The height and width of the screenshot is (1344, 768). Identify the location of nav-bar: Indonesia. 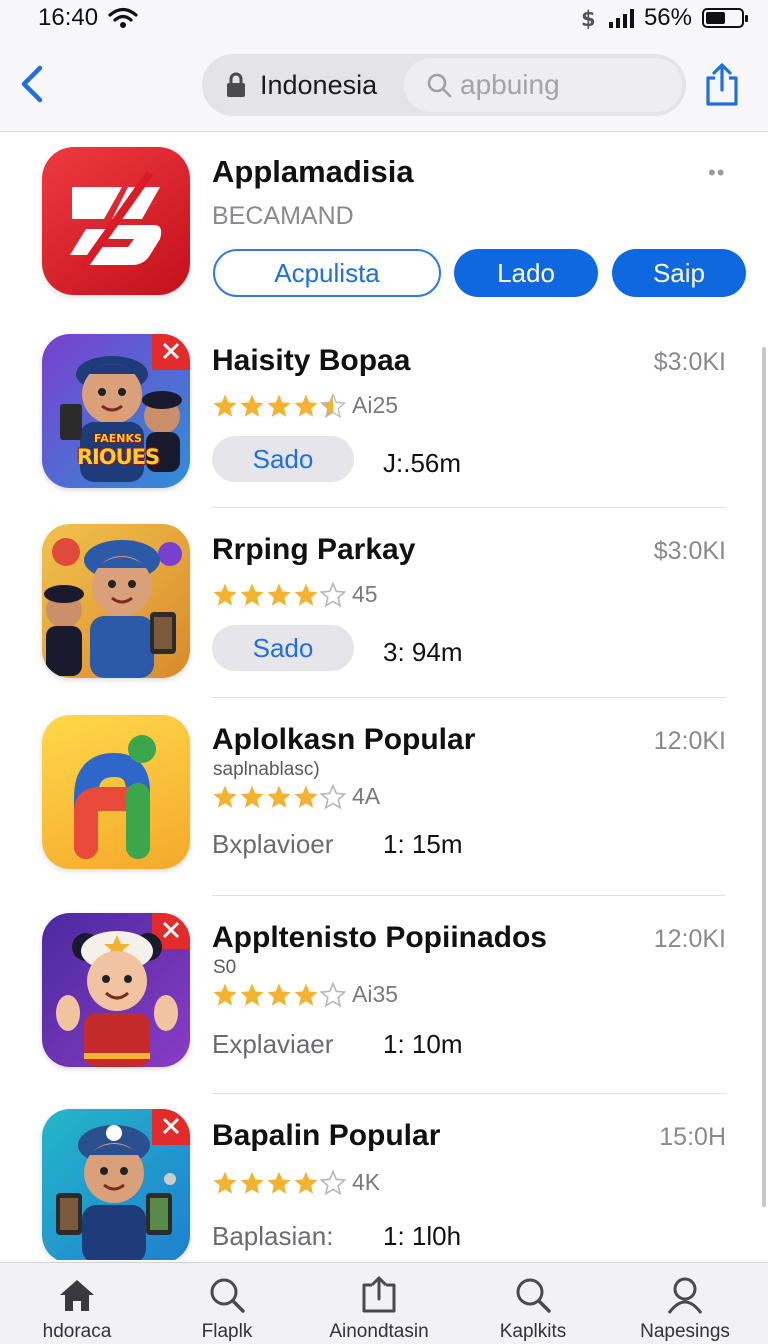
(384, 84).